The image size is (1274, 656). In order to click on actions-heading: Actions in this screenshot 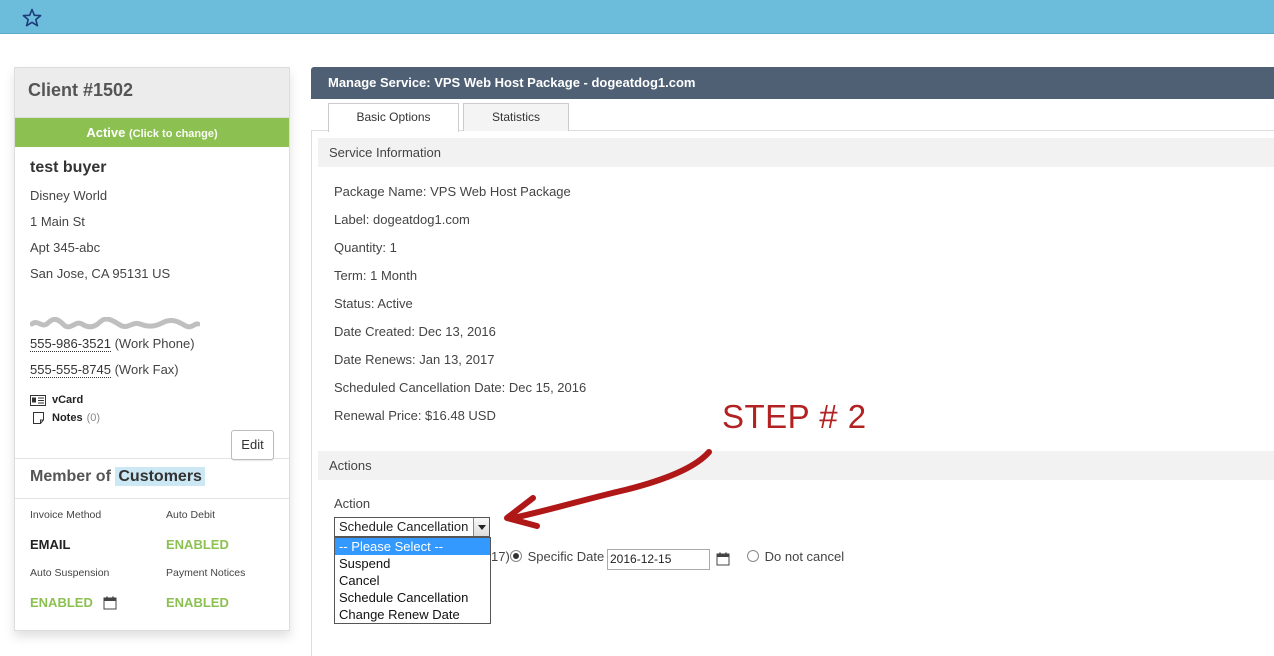, I will do `click(796, 465)`.